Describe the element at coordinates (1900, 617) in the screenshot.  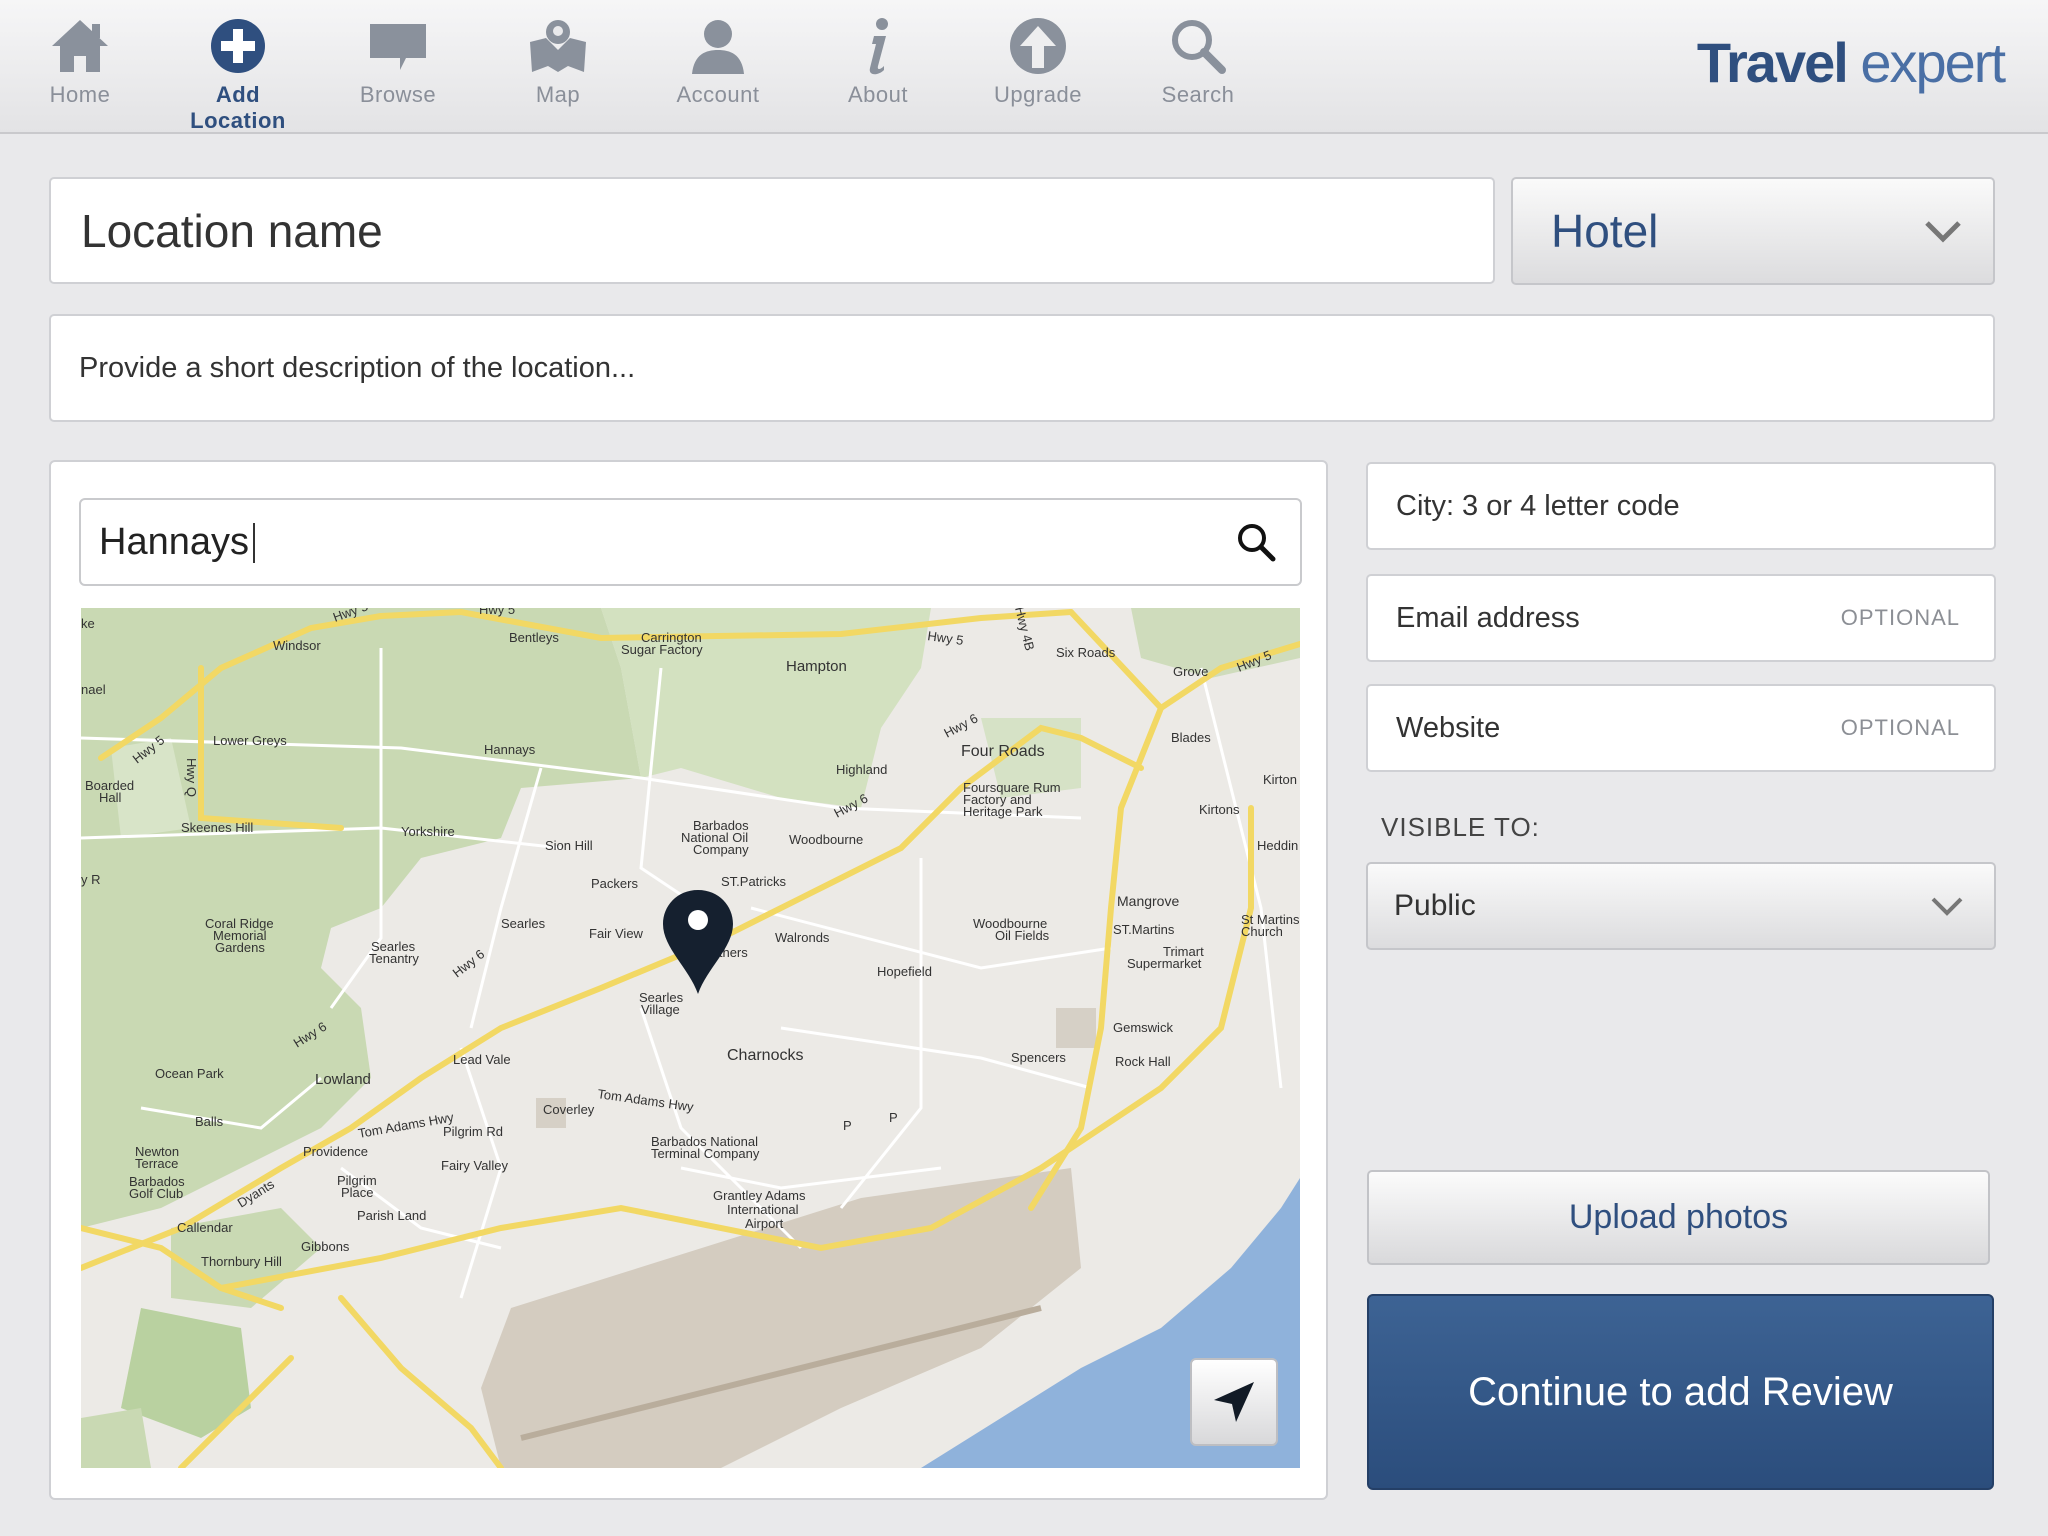
I see `email-optional-tag: OPTIONAL` at that location.